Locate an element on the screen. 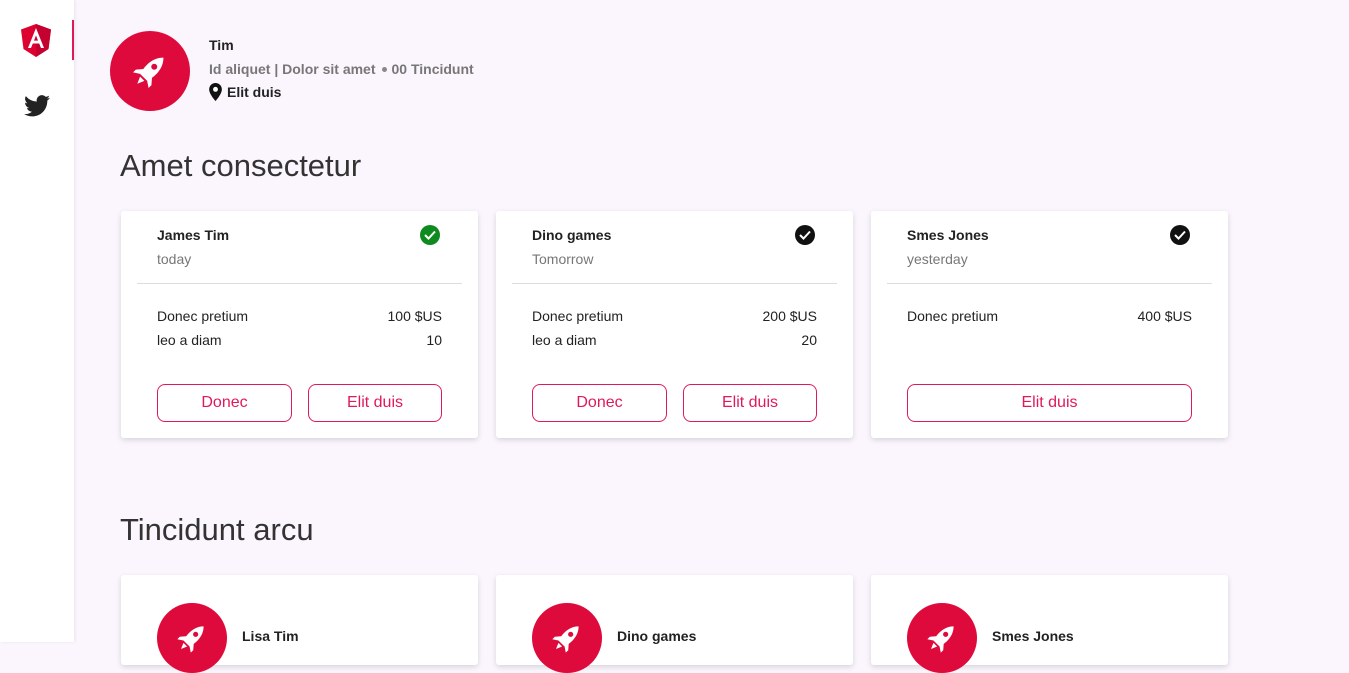  profile-location: Elit duis is located at coordinates (245, 92).